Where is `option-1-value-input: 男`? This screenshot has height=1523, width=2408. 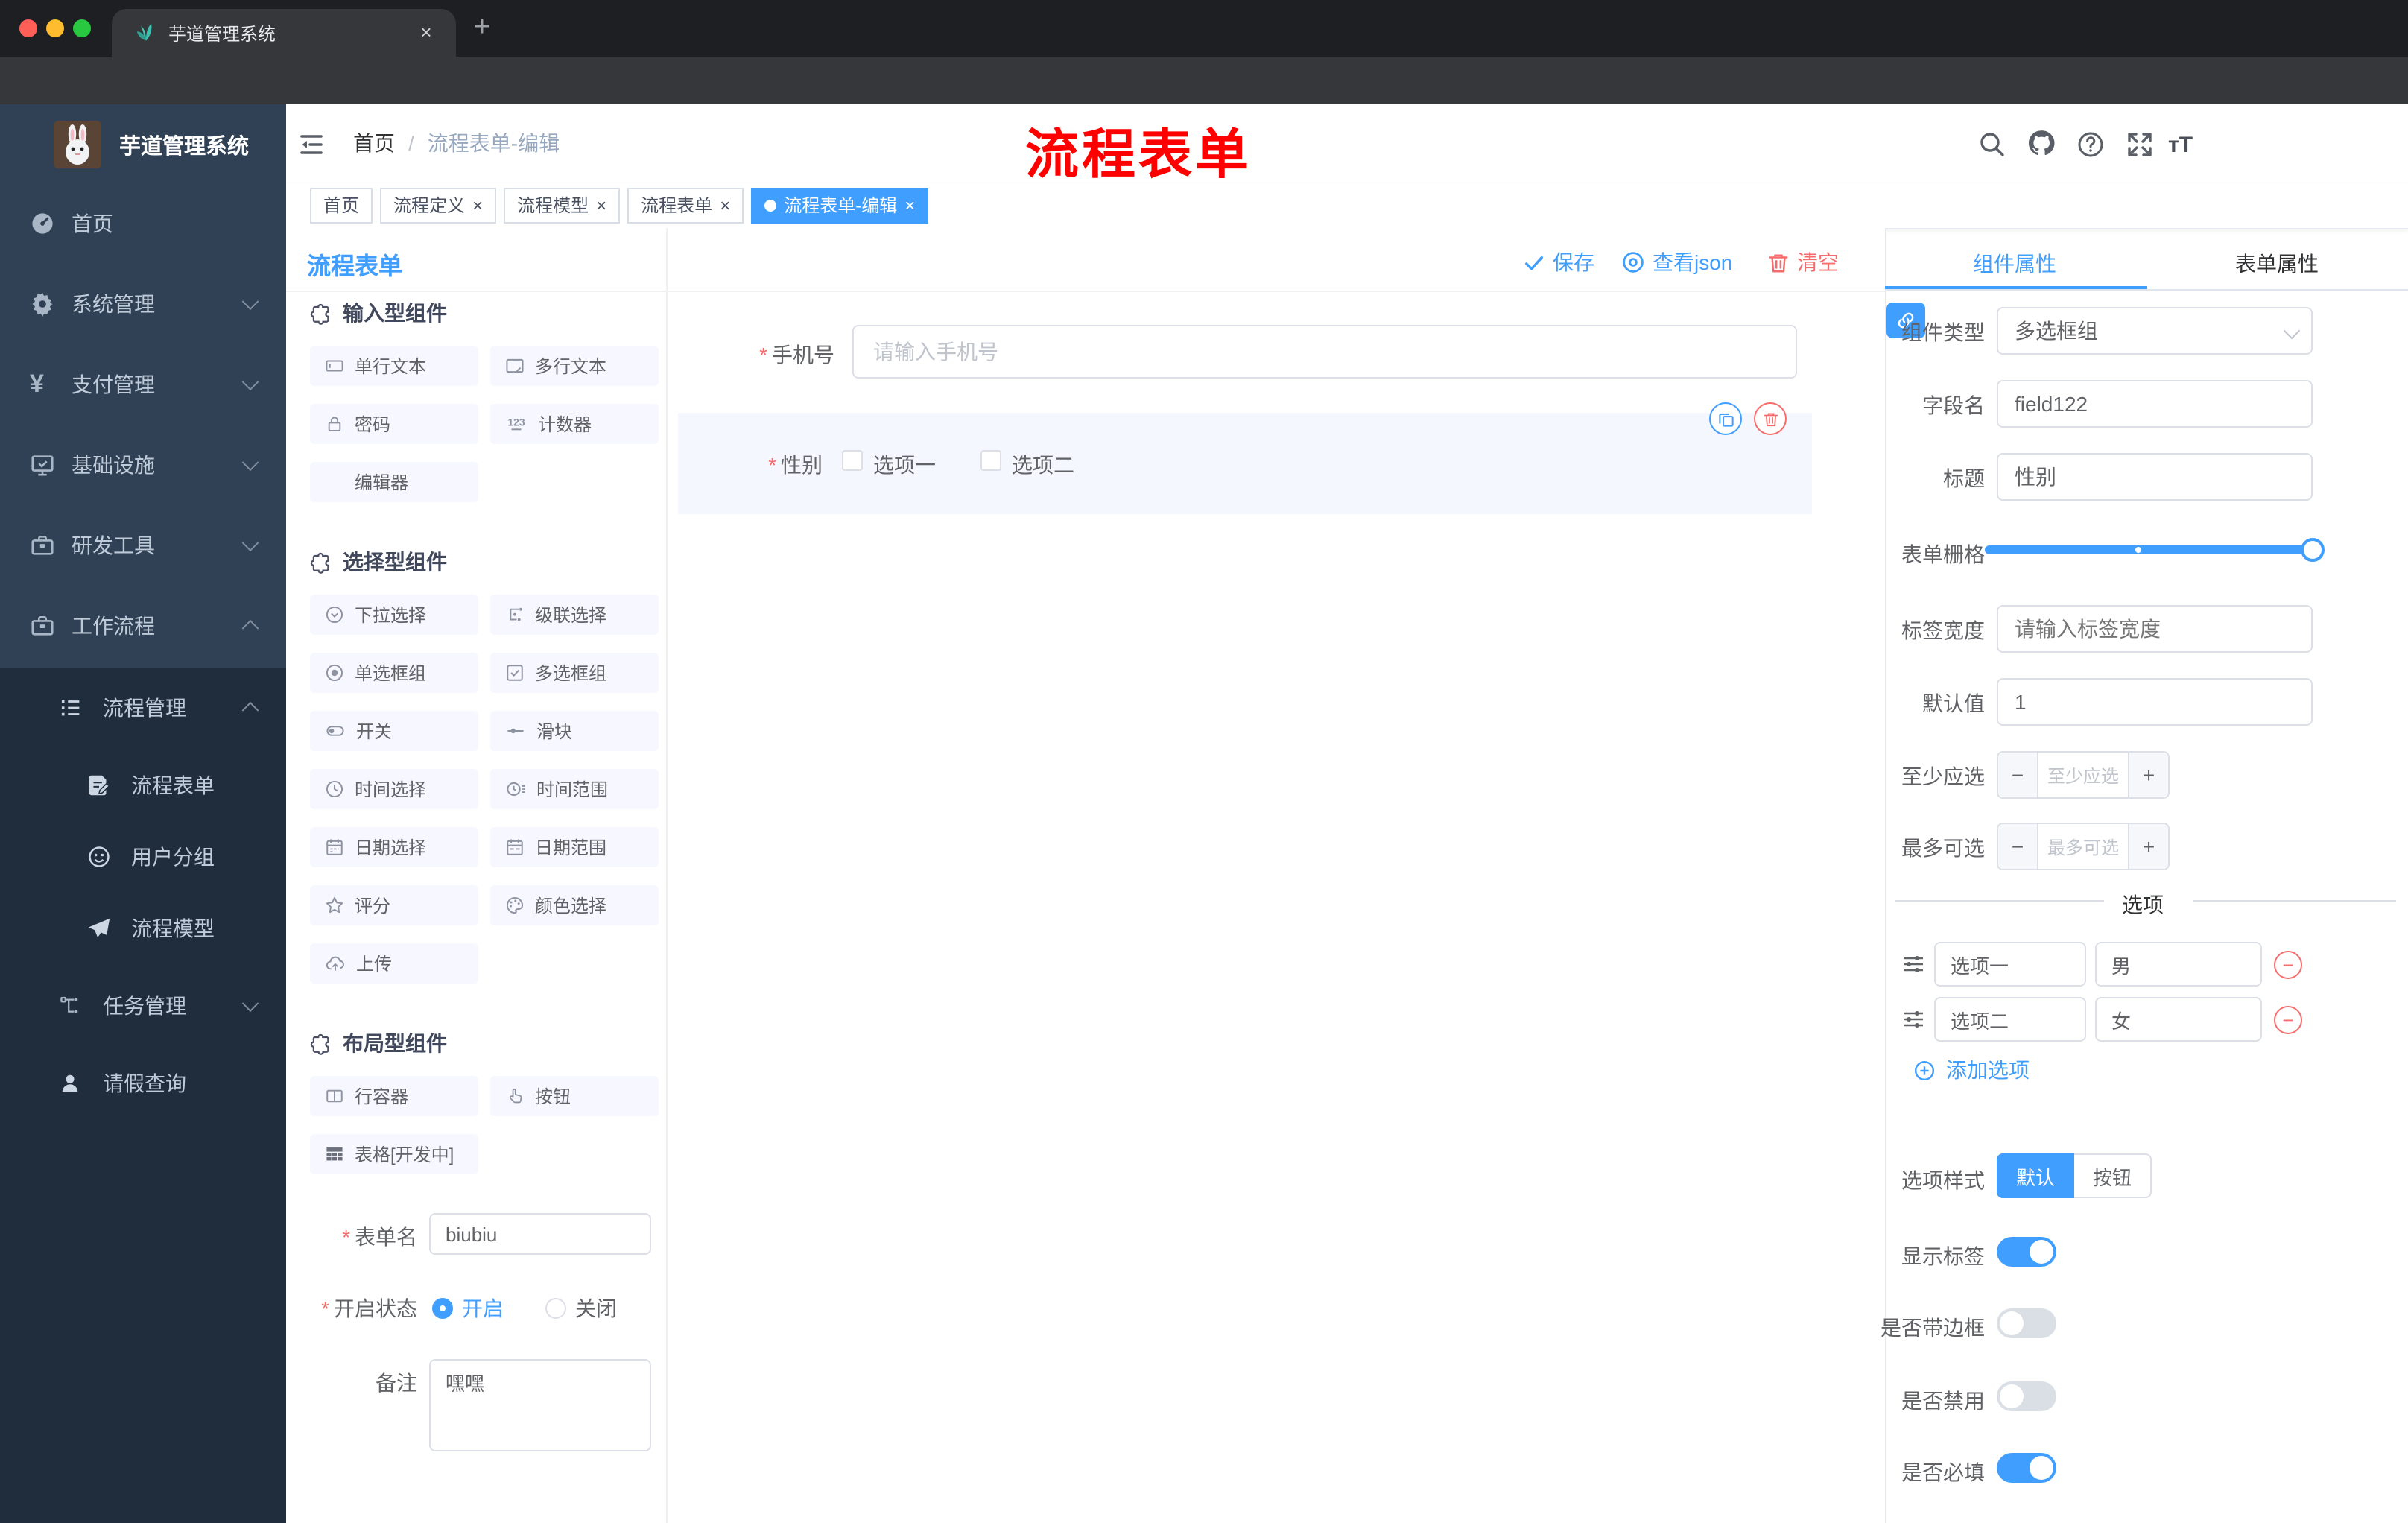
option-1-value-input: 男 is located at coordinates (2178, 965).